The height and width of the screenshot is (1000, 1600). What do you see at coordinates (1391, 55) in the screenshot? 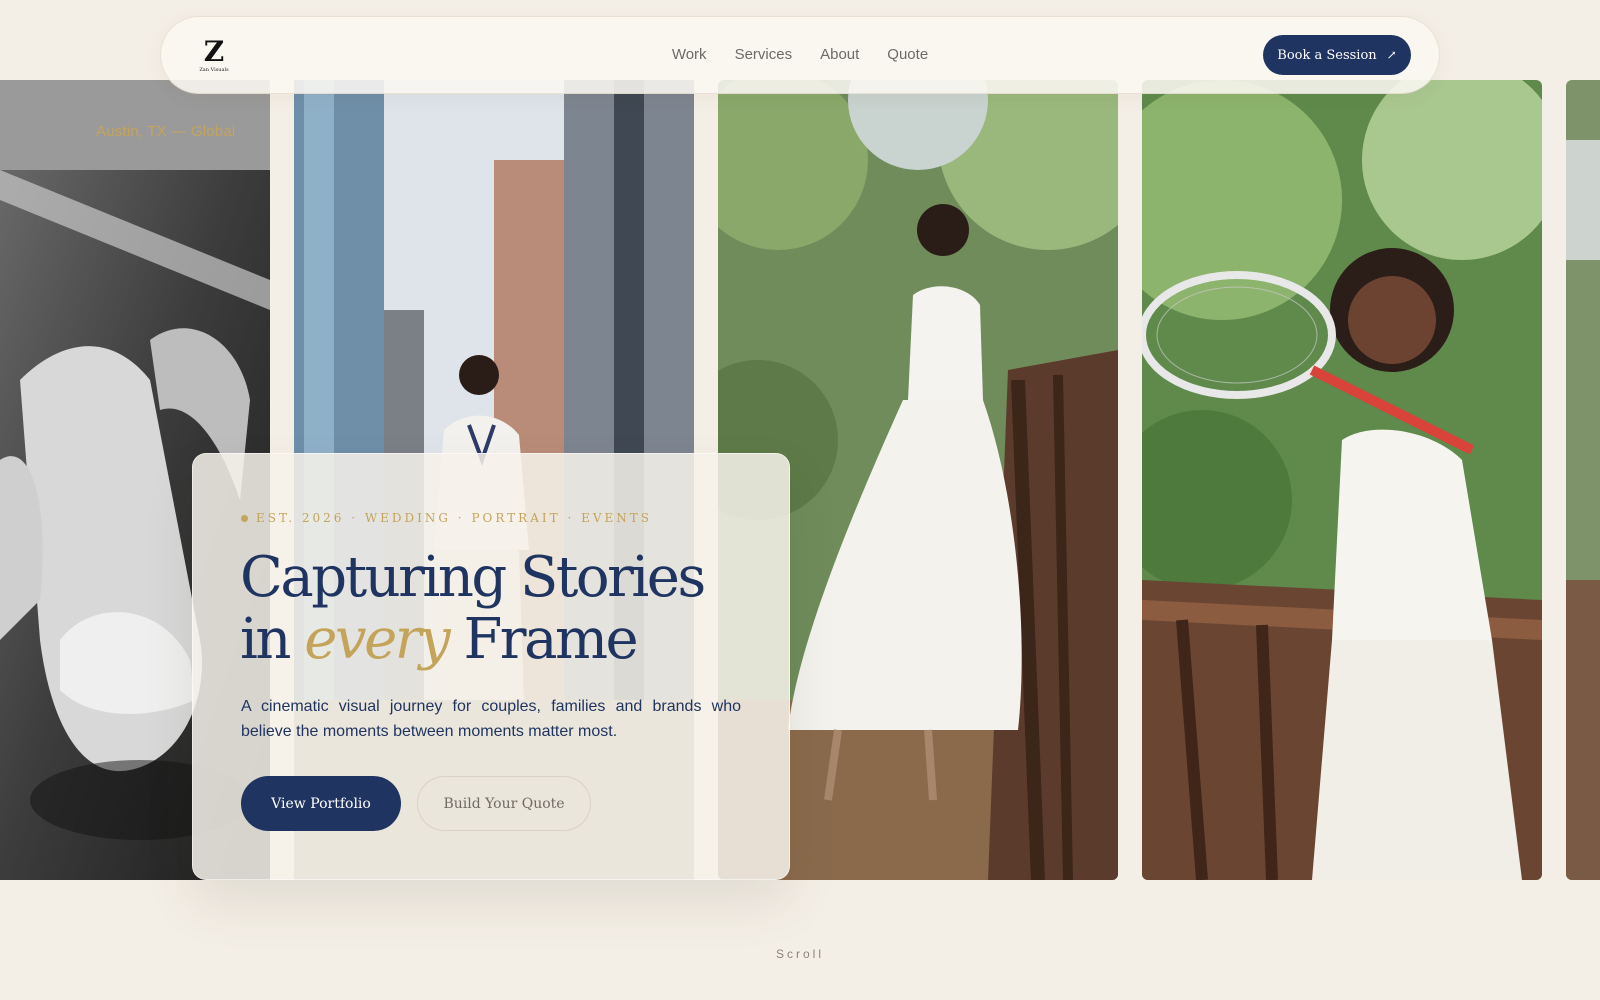
I see `arrow-up-right-icon: ↗` at bounding box center [1391, 55].